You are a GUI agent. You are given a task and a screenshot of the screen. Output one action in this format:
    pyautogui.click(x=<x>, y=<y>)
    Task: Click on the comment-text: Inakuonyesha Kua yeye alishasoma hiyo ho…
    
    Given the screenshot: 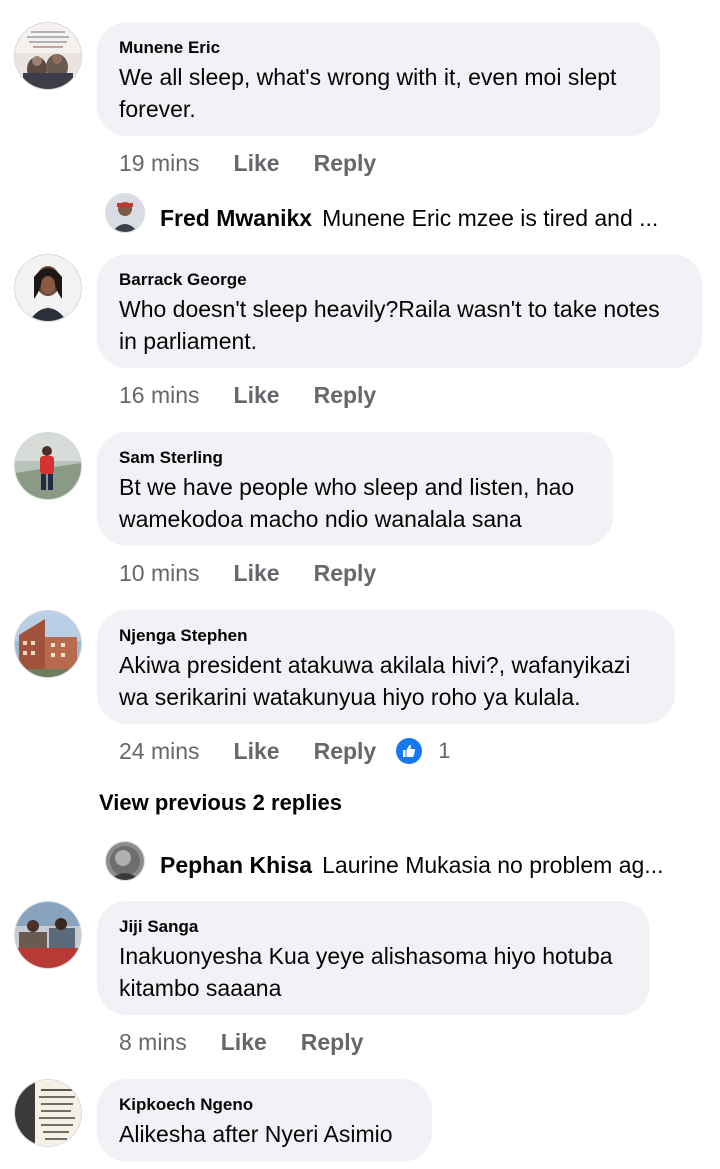 What is the action you would take?
    pyautogui.click(x=366, y=972)
    